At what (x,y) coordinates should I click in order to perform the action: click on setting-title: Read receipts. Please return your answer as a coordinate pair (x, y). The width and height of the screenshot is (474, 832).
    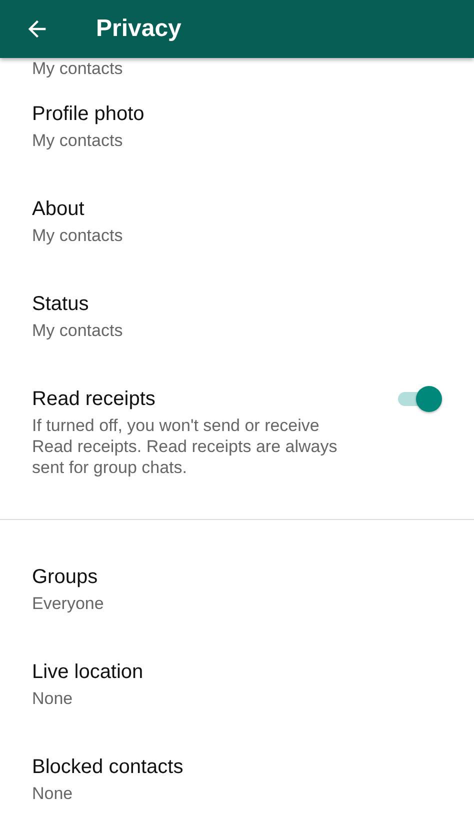
    Looking at the image, I should click on (94, 399).